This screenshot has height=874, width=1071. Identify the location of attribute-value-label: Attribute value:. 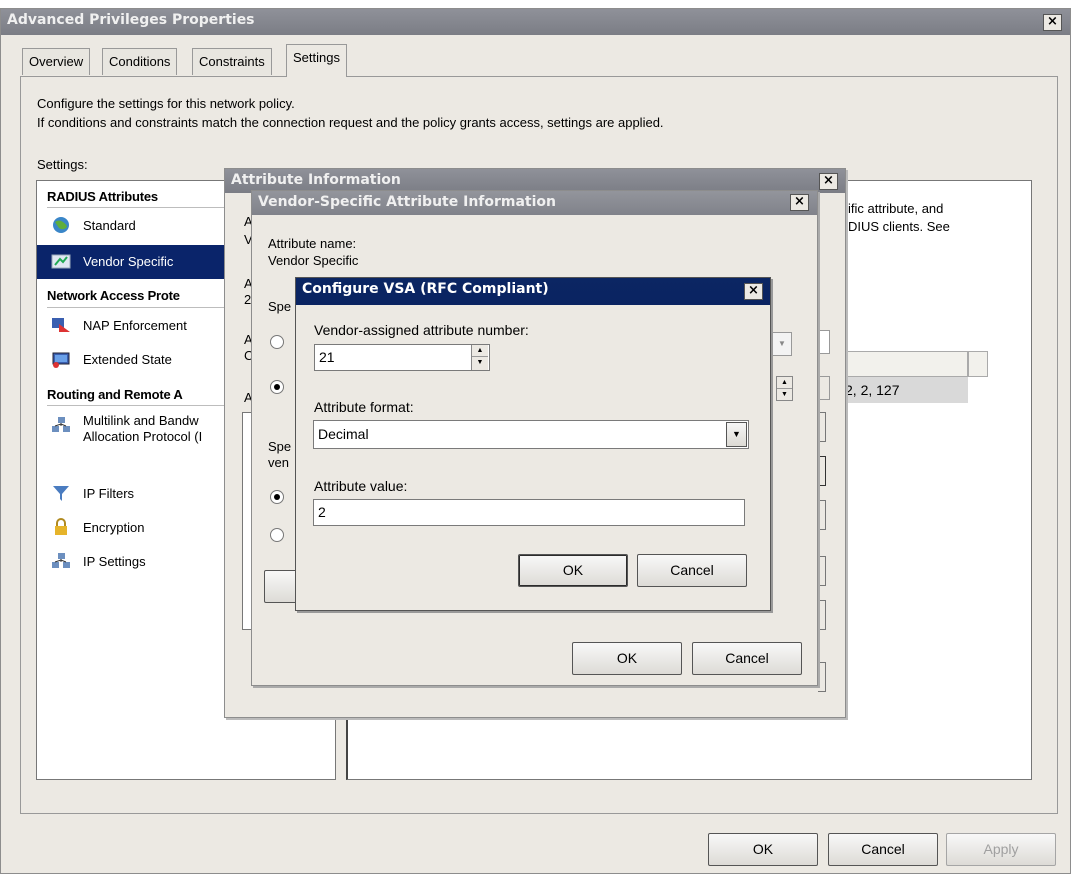
(361, 486).